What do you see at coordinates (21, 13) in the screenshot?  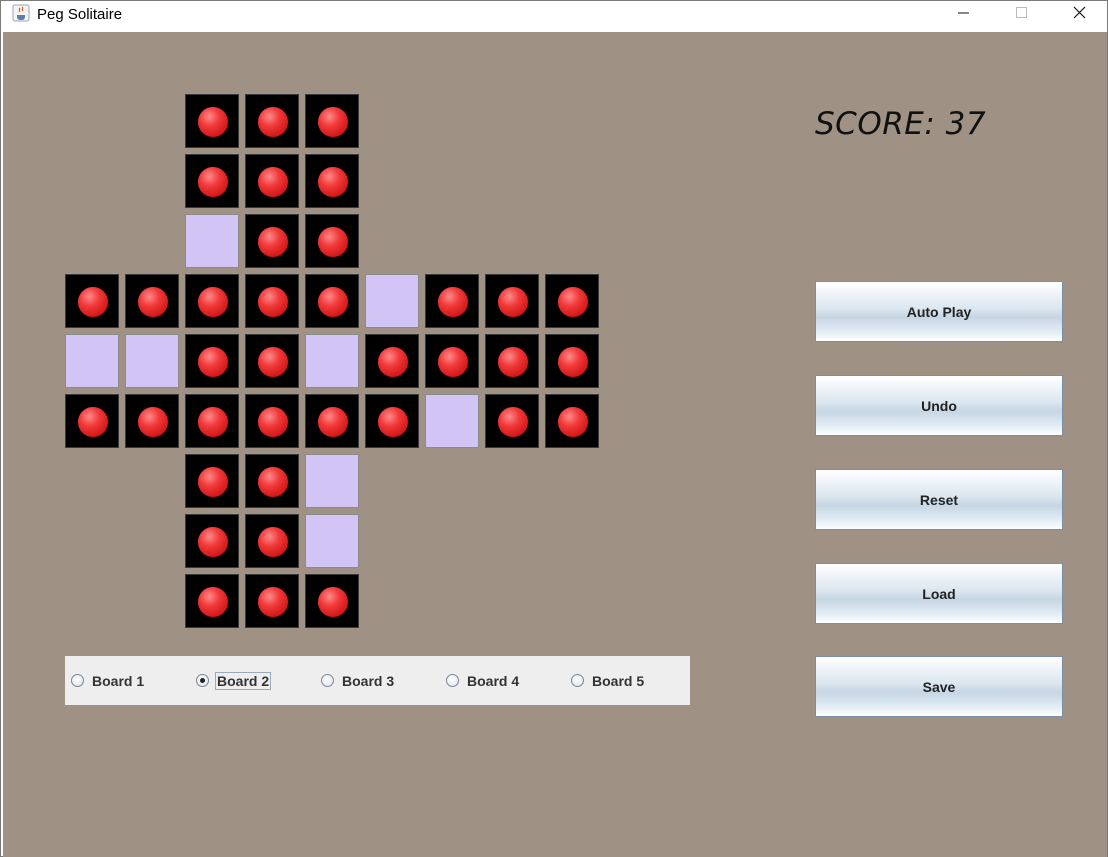 I see `java-app-icon` at bounding box center [21, 13].